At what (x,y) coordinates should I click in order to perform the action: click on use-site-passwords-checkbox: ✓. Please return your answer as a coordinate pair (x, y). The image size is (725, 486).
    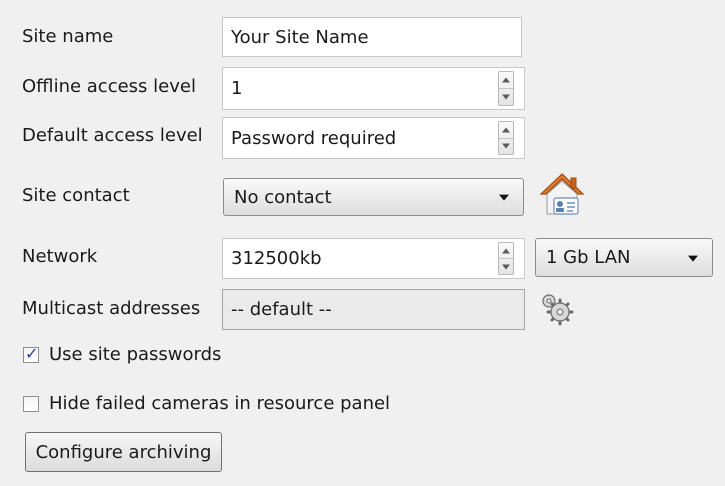
    Looking at the image, I should click on (31, 353).